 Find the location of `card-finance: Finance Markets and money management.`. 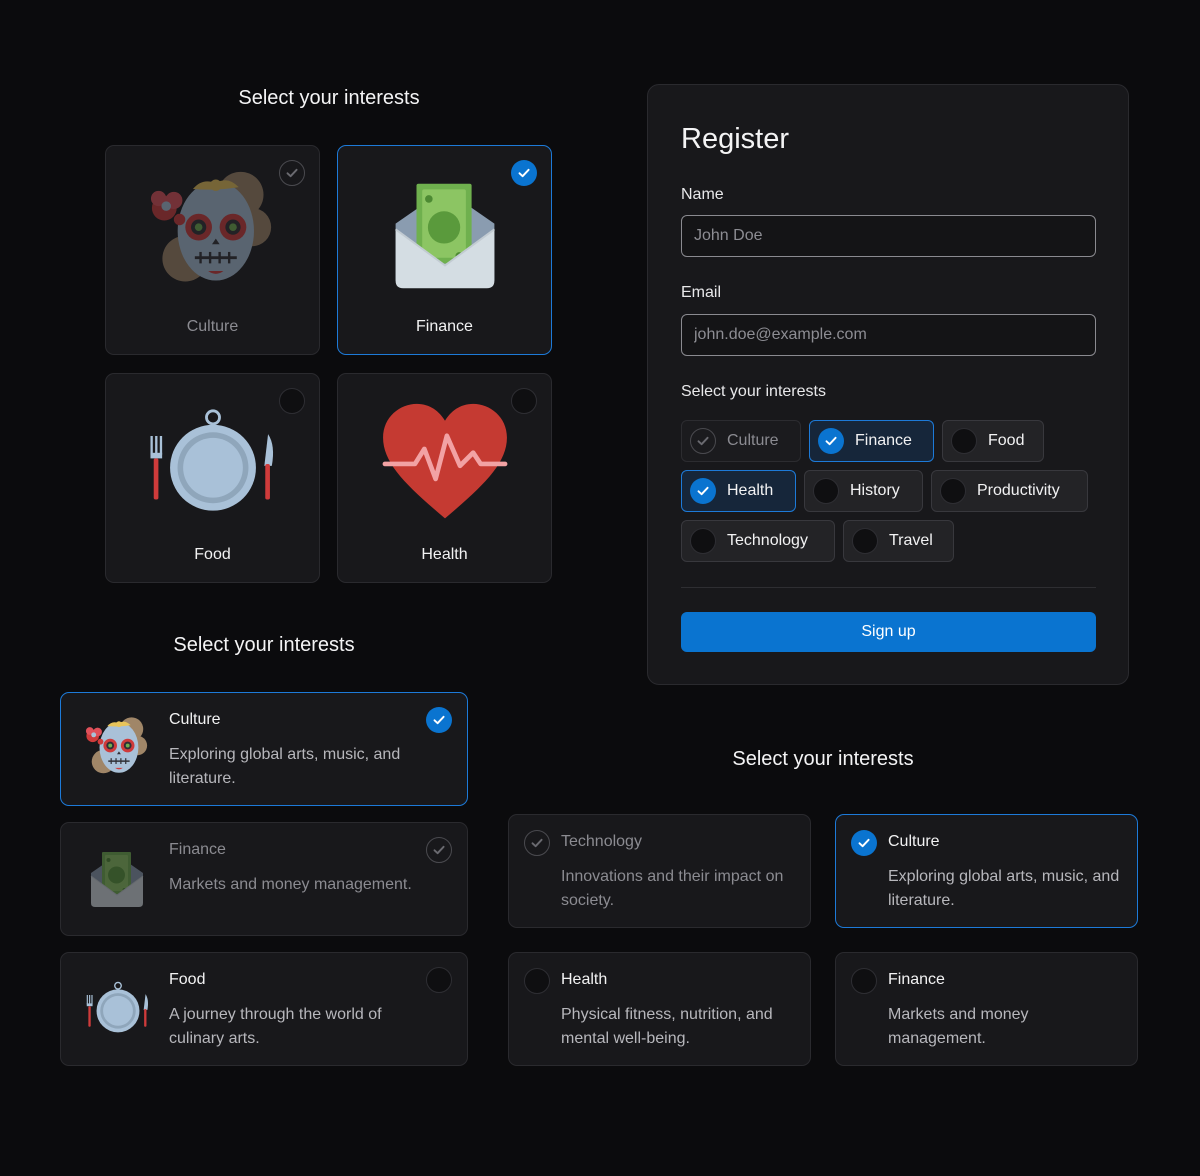

card-finance: Finance Markets and money management. is located at coordinates (986, 1009).